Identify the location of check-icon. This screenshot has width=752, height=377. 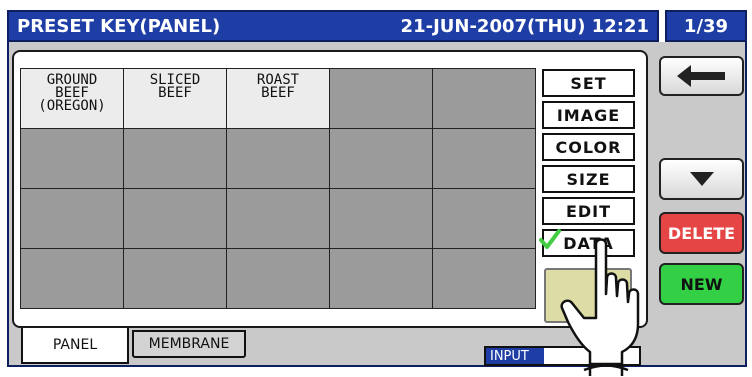
(550, 239).